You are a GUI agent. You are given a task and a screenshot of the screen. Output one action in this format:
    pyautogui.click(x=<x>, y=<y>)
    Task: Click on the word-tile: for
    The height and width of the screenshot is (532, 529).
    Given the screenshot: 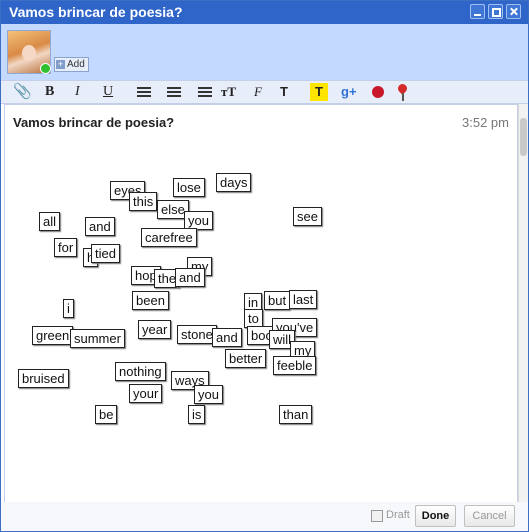 What is the action you would take?
    pyautogui.click(x=66, y=247)
    